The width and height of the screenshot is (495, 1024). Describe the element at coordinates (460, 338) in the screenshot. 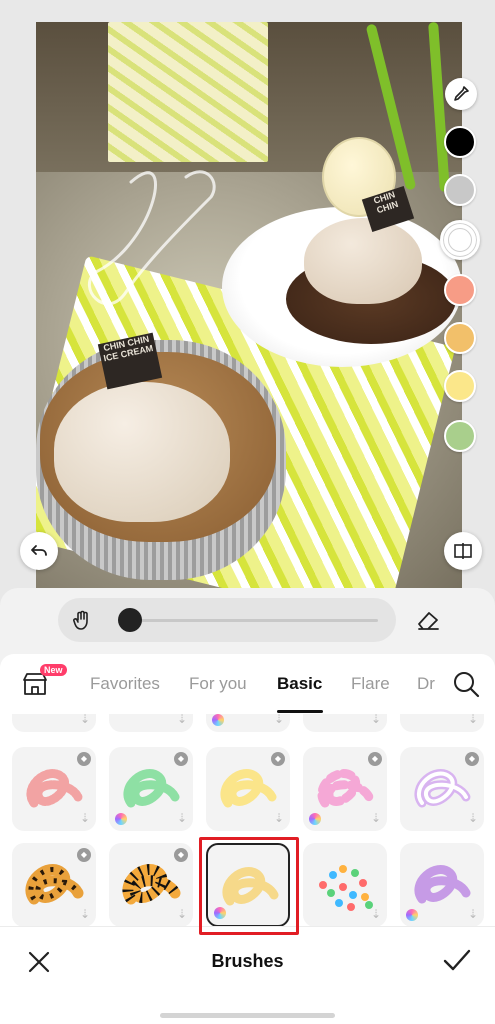

I see `swatch-orange` at that location.